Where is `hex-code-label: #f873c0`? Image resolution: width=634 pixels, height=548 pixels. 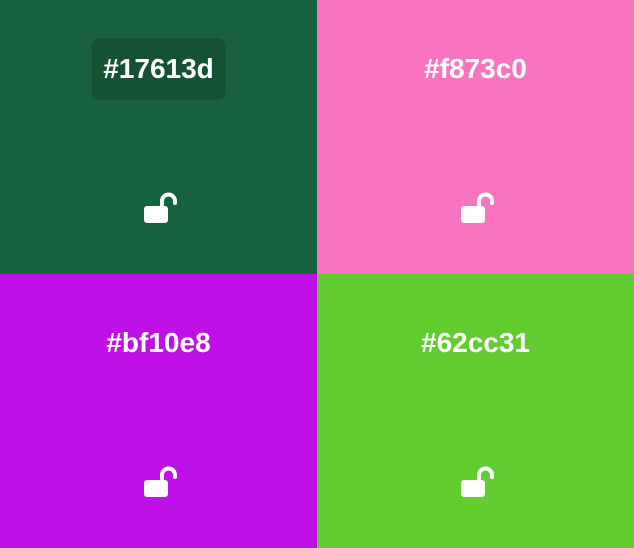 hex-code-label: #f873c0 is located at coordinates (475, 69).